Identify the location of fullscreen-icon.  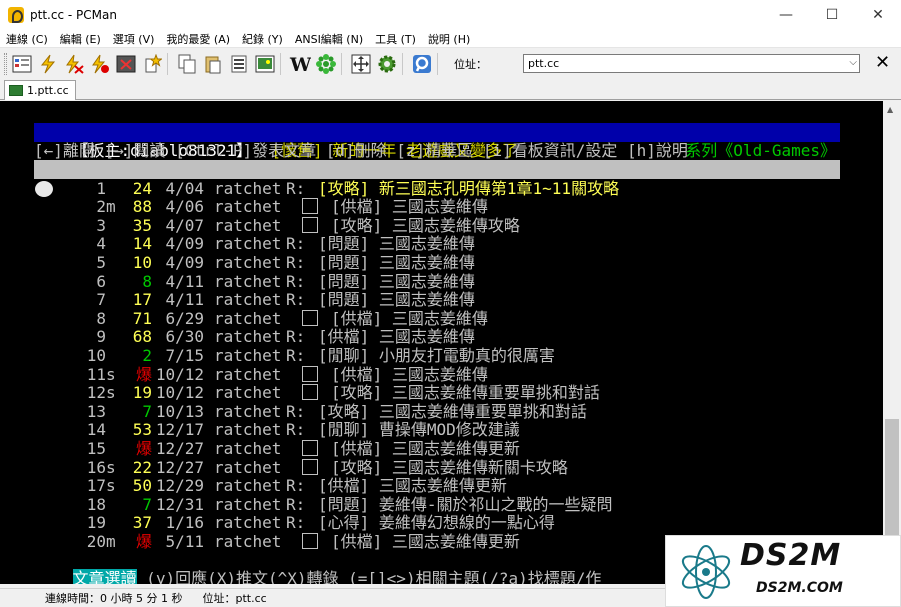
(360, 63).